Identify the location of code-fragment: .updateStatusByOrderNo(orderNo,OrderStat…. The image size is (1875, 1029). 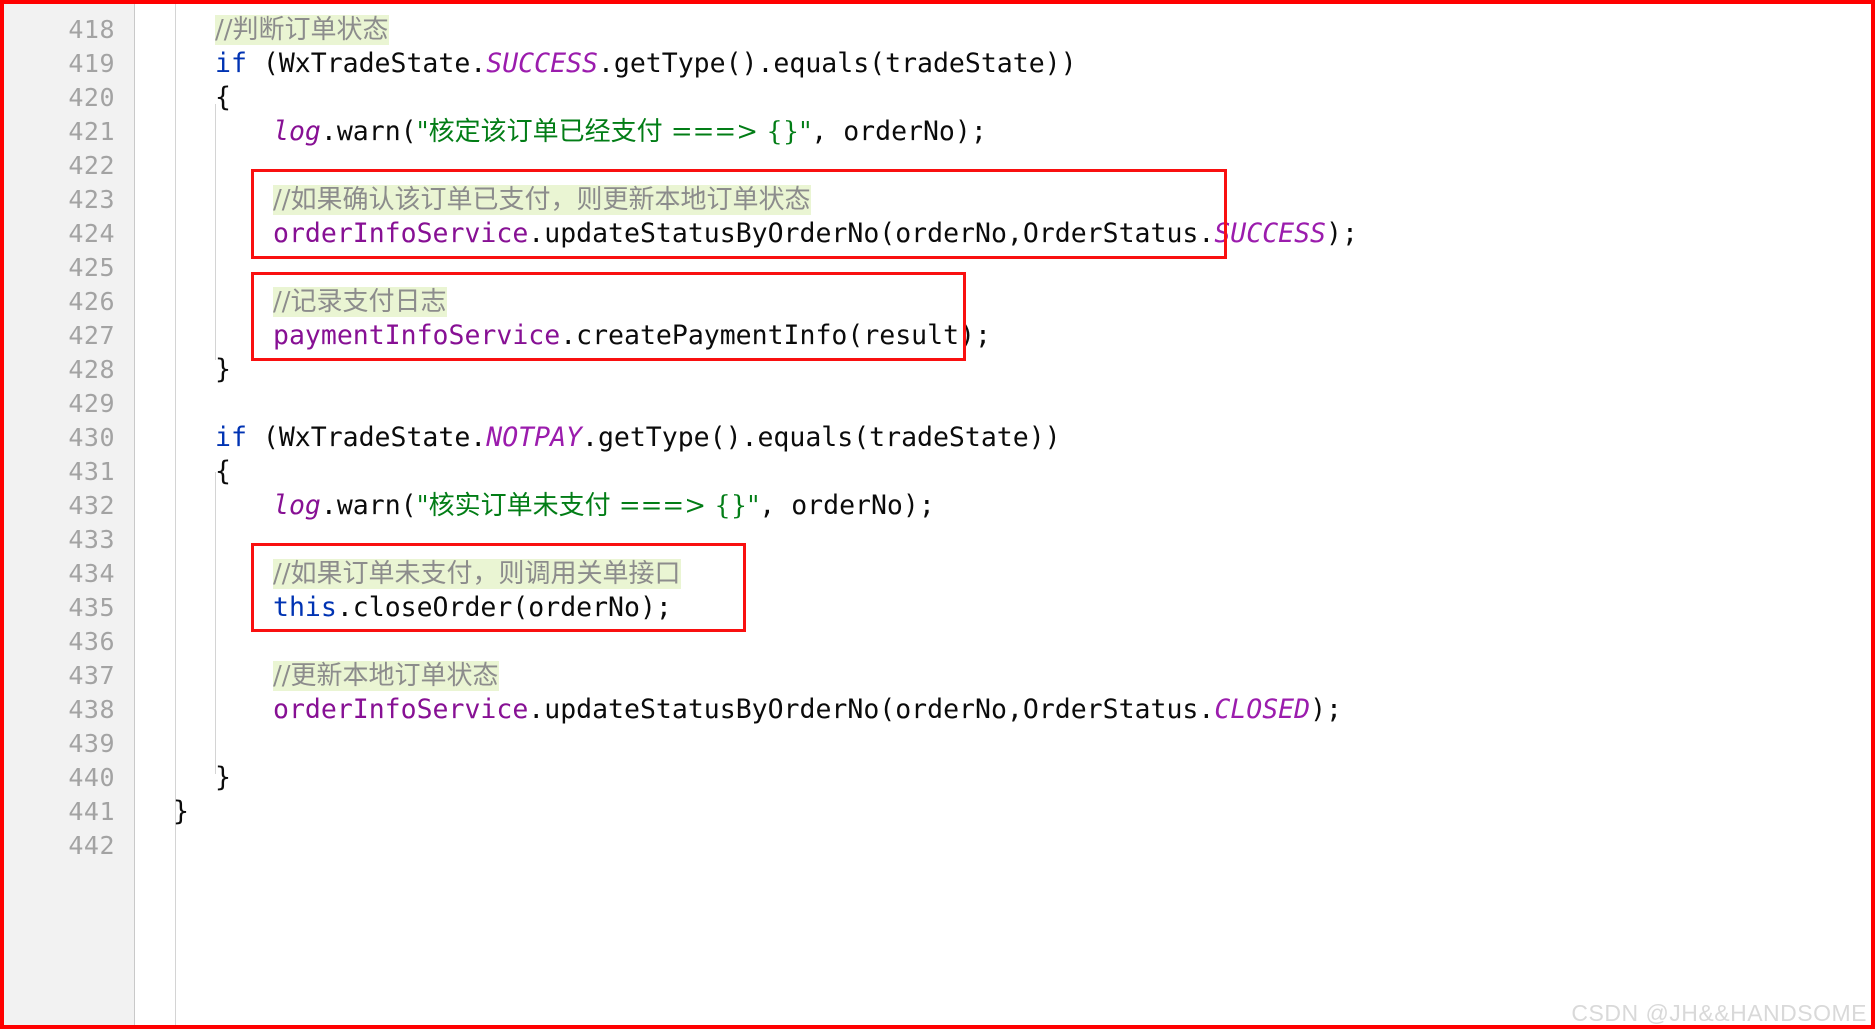
(871, 709).